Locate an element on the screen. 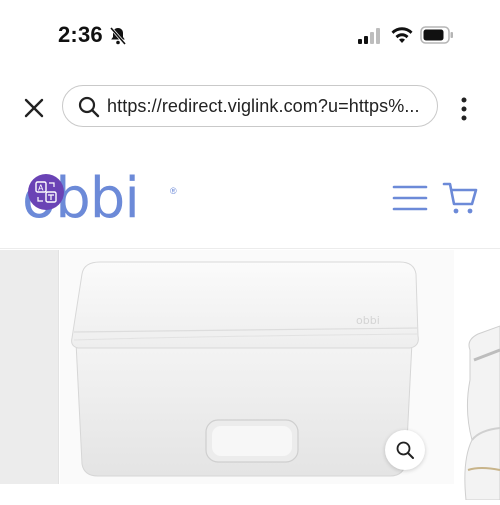 This screenshot has height=505, width=500. gallery-next-slide is located at coordinates (480, 410).